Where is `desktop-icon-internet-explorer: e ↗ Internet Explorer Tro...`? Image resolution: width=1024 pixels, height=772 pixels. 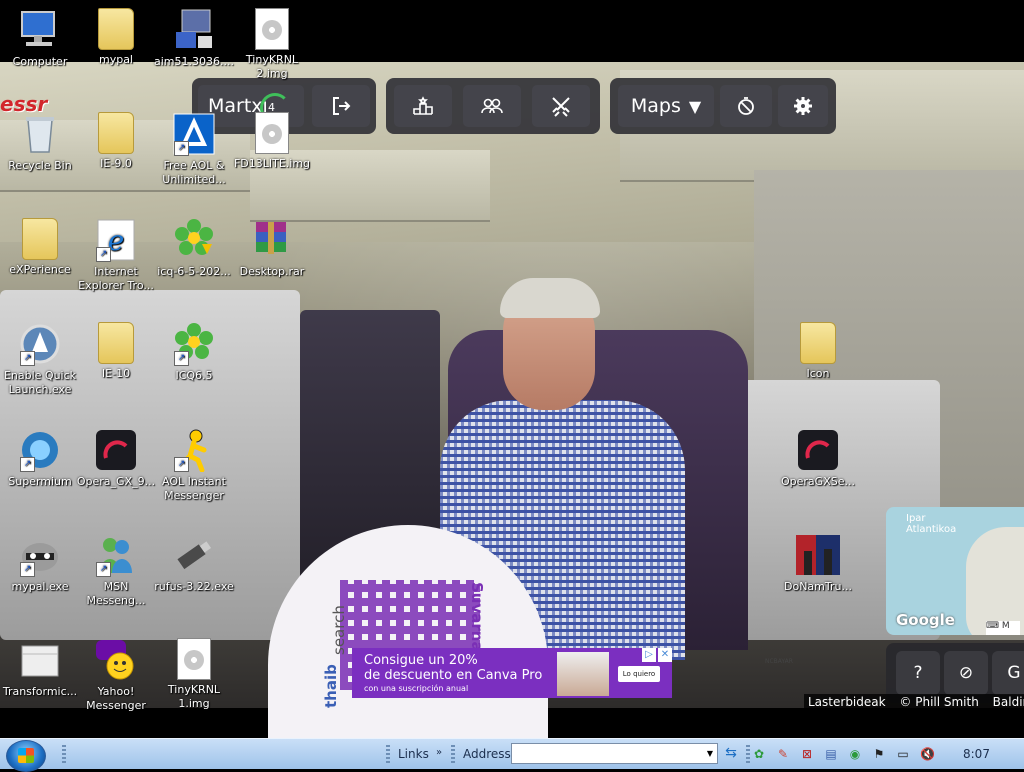 desktop-icon-internet-explorer: e ↗ Internet Explorer Tro... is located at coordinates (116, 255).